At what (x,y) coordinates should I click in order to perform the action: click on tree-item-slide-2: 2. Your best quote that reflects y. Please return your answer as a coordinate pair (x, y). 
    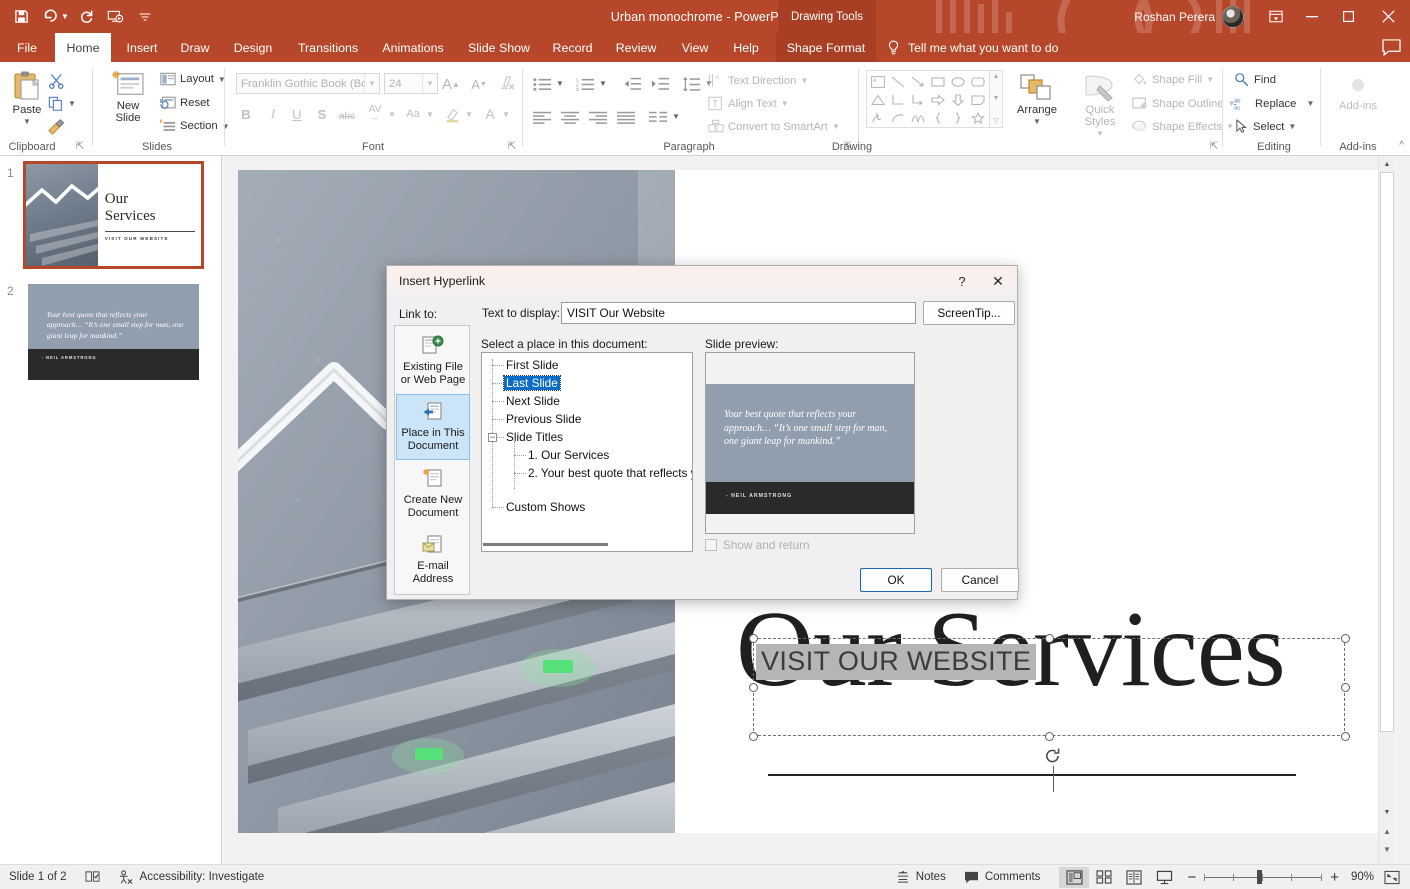
    Looking at the image, I should click on (609, 473).